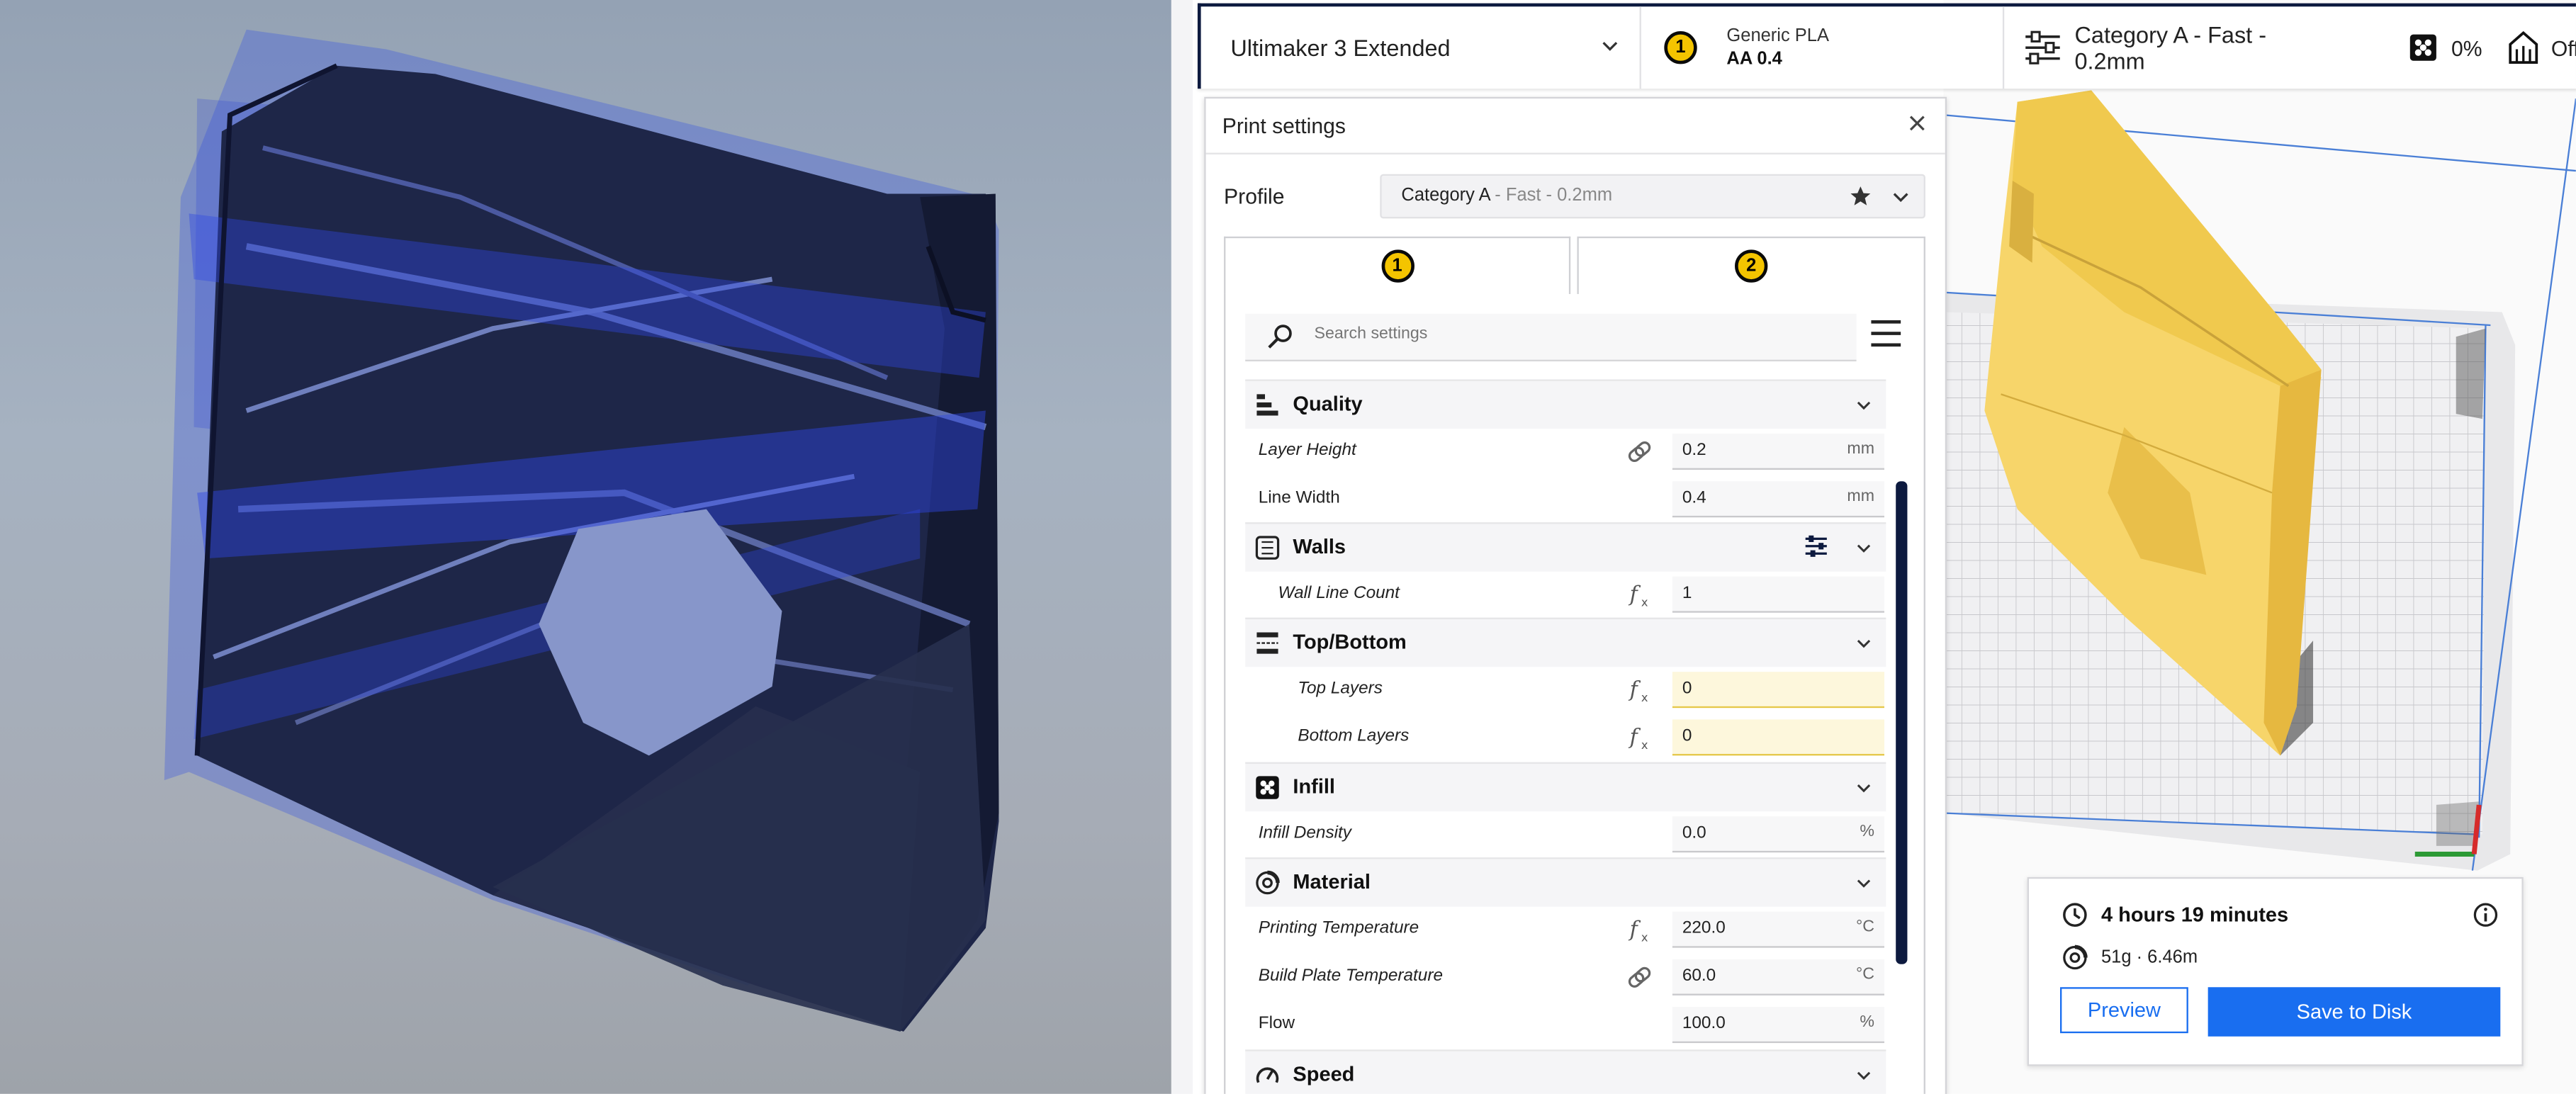  I want to click on wall-line-count-field: 1, so click(1778, 594).